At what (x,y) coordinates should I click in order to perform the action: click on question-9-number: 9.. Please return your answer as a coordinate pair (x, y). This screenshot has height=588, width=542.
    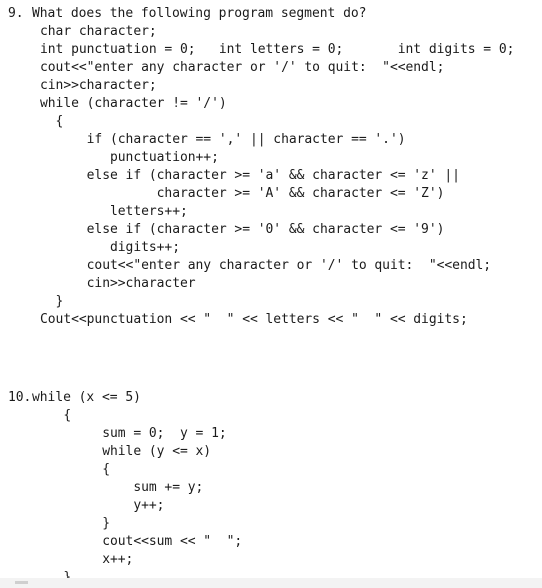
    Looking at the image, I should click on (16, 13).